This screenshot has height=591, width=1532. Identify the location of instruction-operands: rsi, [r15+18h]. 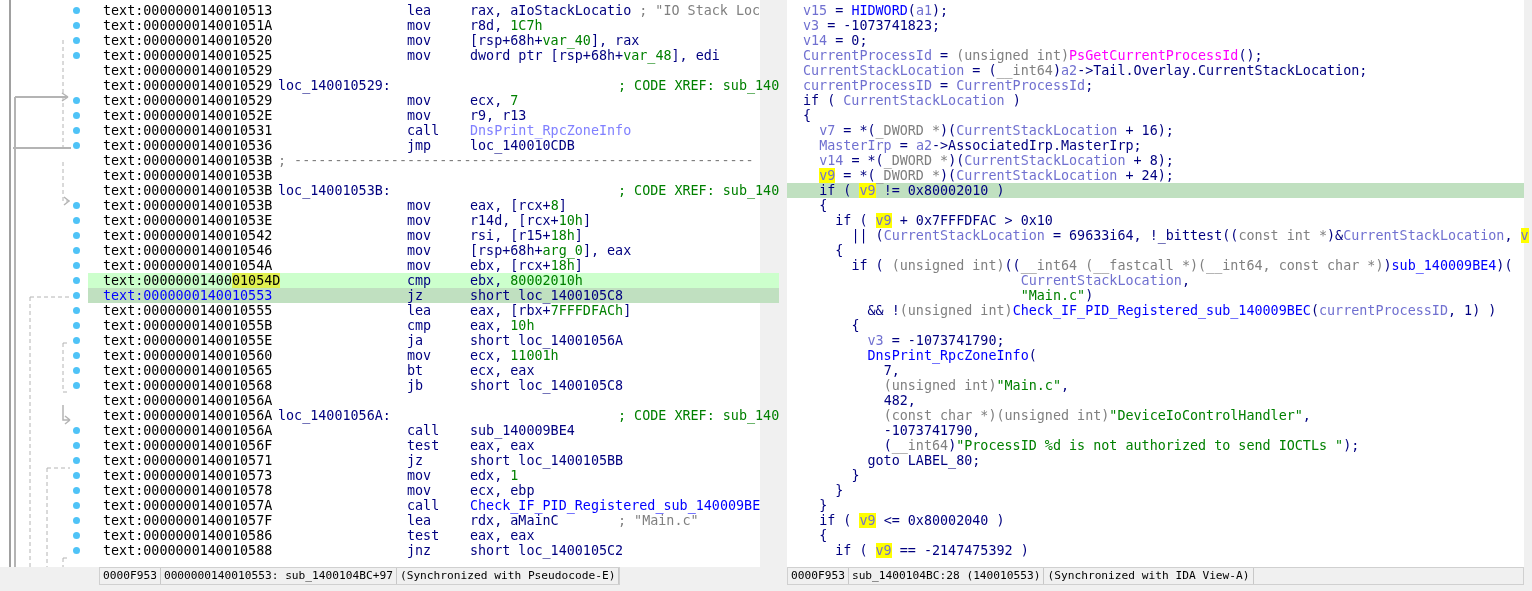
(527, 235).